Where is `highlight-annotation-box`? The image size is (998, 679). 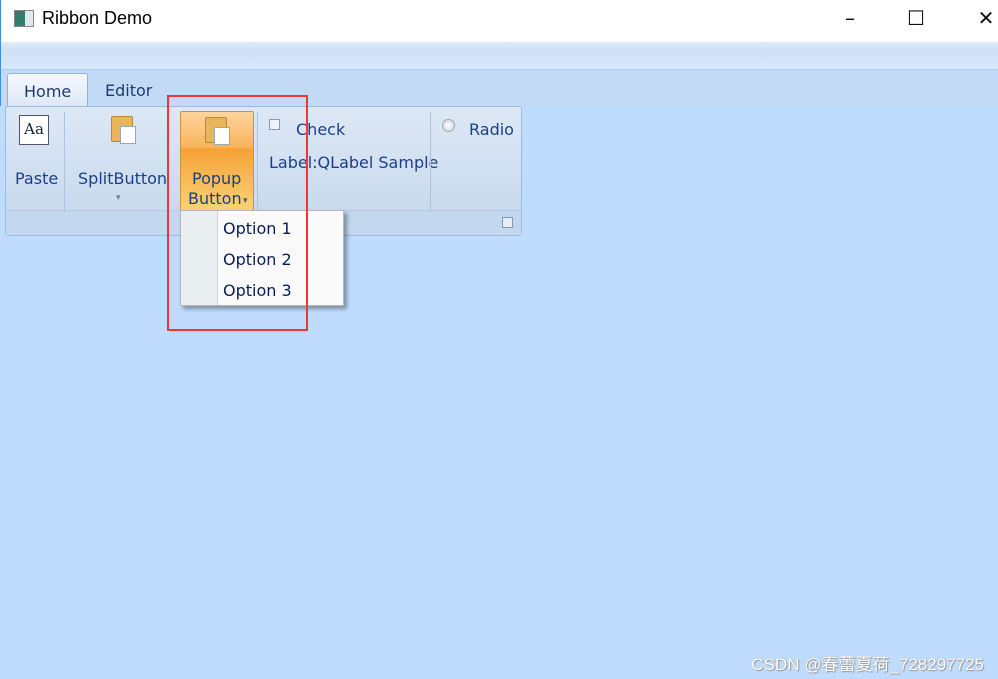 highlight-annotation-box is located at coordinates (237, 213).